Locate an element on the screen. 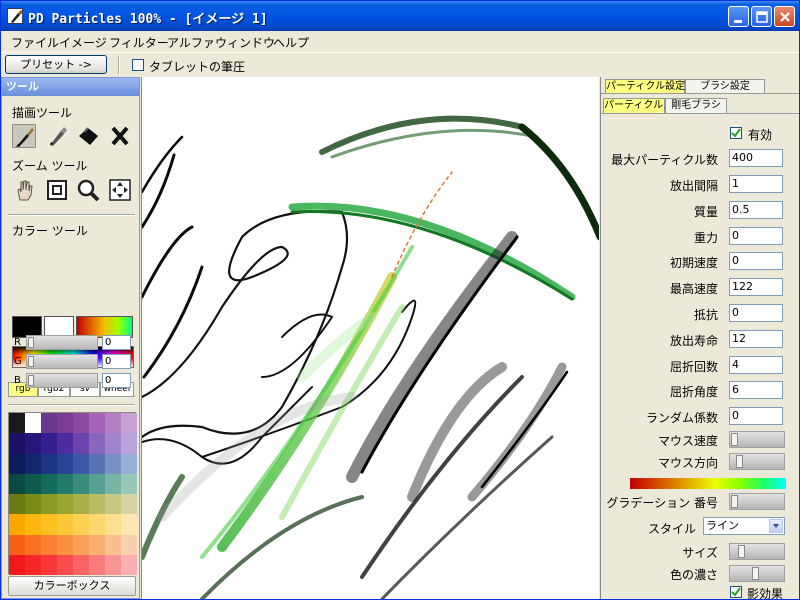 Image resolution: width=800 pixels, height=600 pixels. resistance-input: 0 is located at coordinates (756, 313).